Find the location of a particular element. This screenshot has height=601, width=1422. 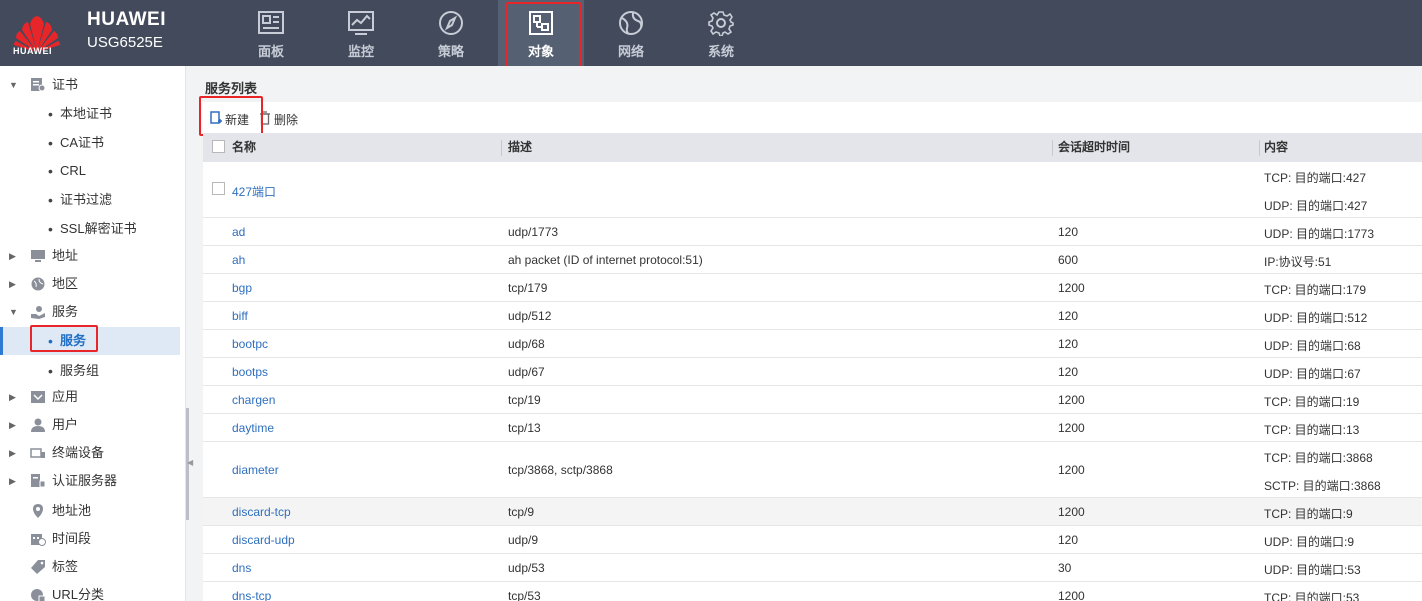

sidebar-item-service-group: • 服务组 is located at coordinates (90, 371).